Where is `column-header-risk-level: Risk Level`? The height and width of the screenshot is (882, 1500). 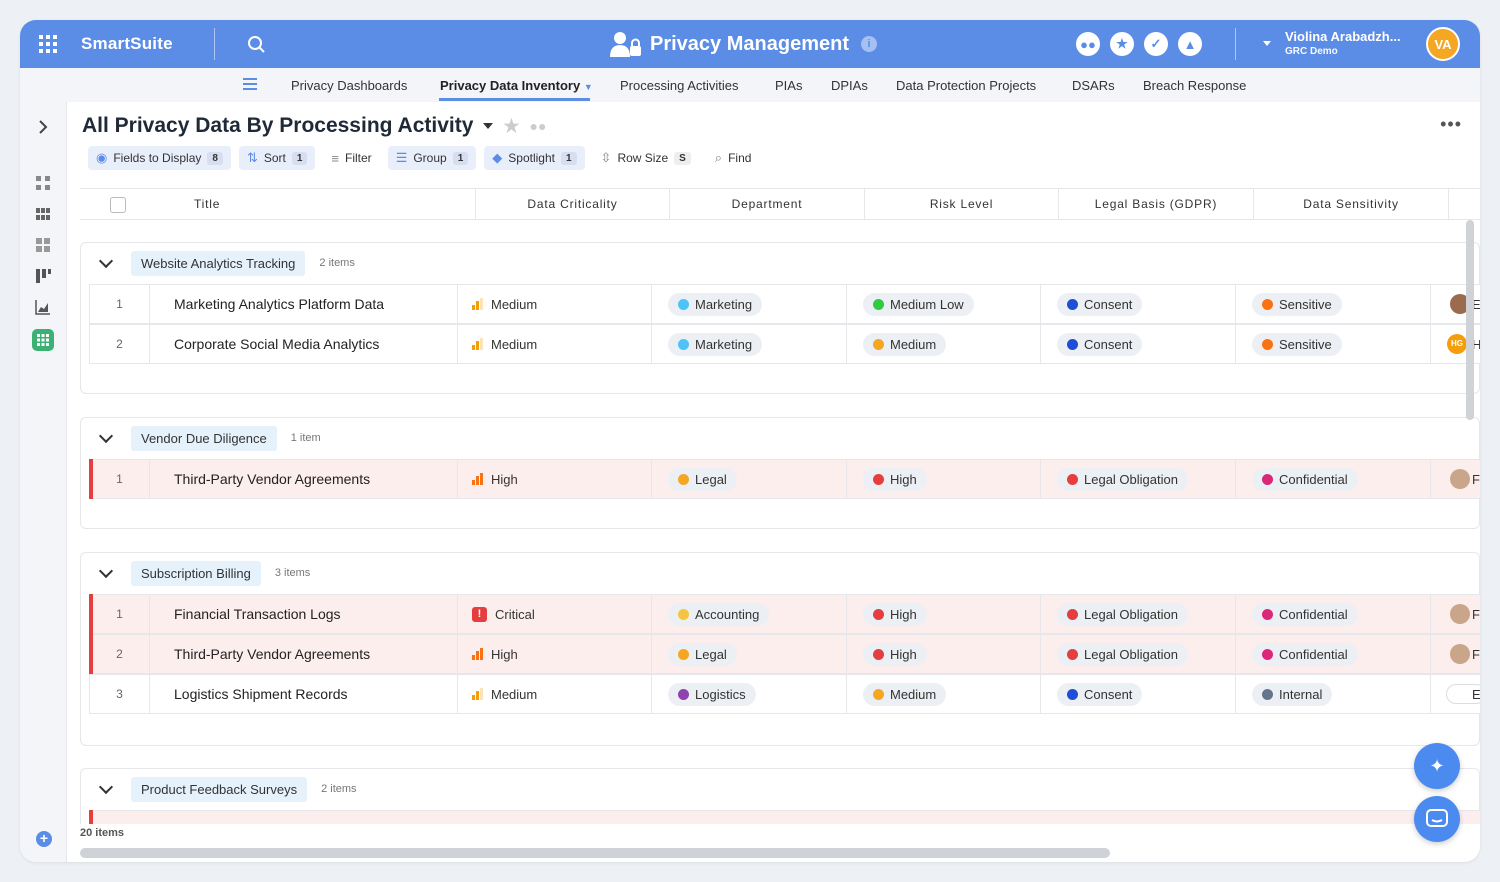
column-header-risk-level: Risk Level is located at coordinates (962, 204).